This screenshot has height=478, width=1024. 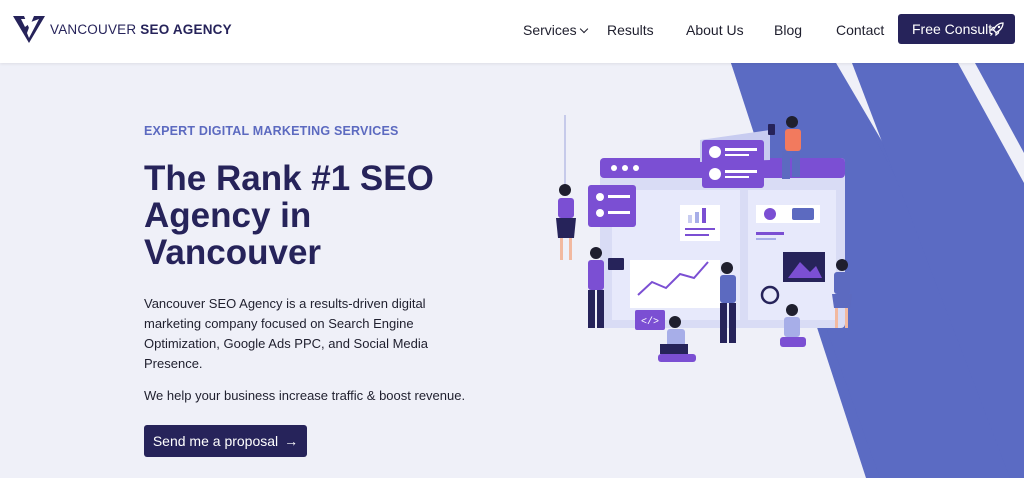 What do you see at coordinates (715, 30) in the screenshot?
I see `nav-about-us: About Us` at bounding box center [715, 30].